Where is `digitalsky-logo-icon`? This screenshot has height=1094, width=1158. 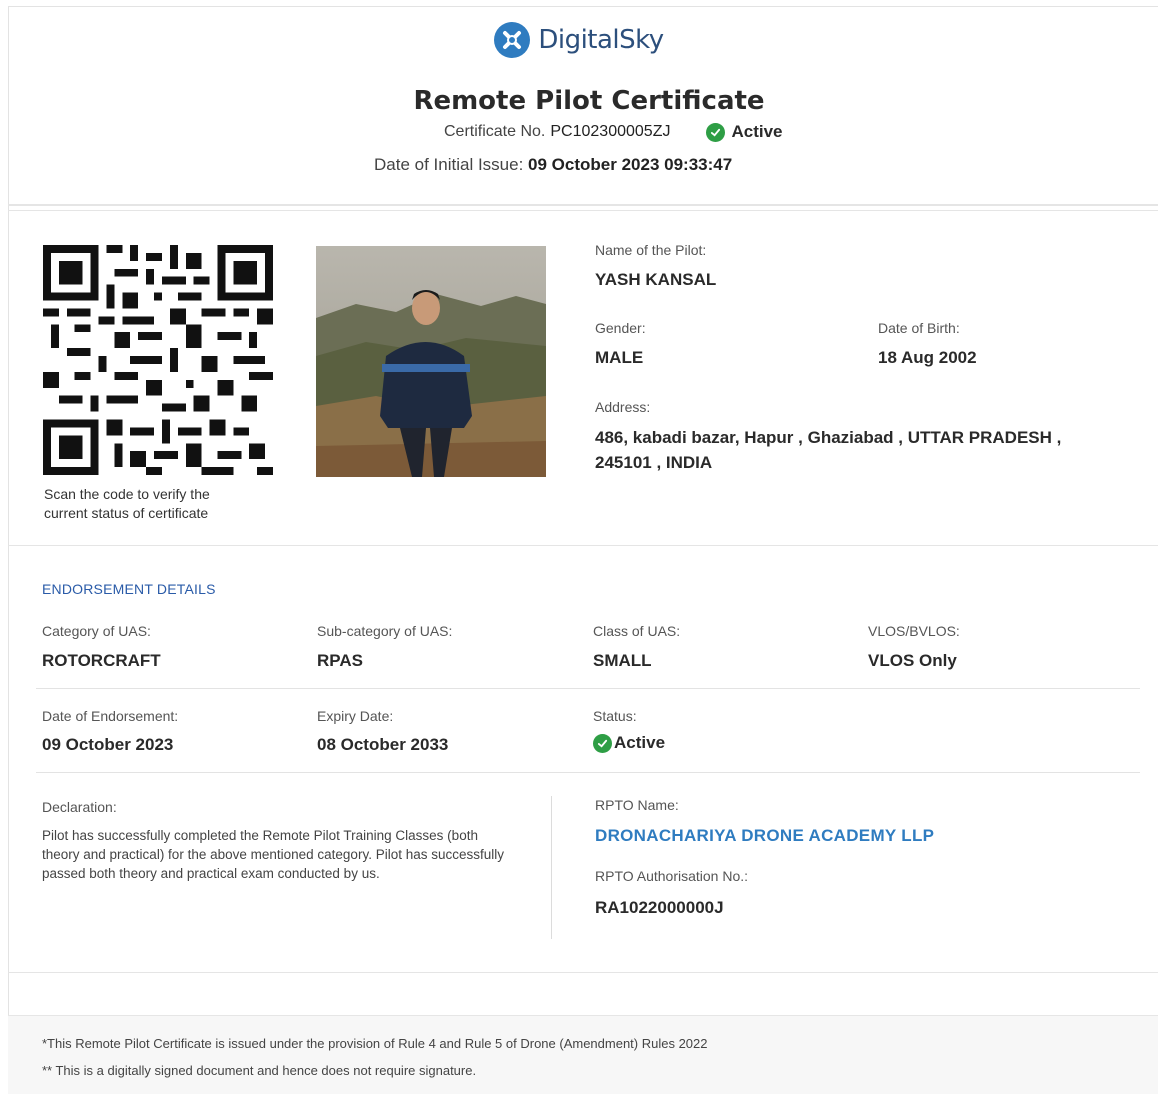 digitalsky-logo-icon is located at coordinates (512, 40).